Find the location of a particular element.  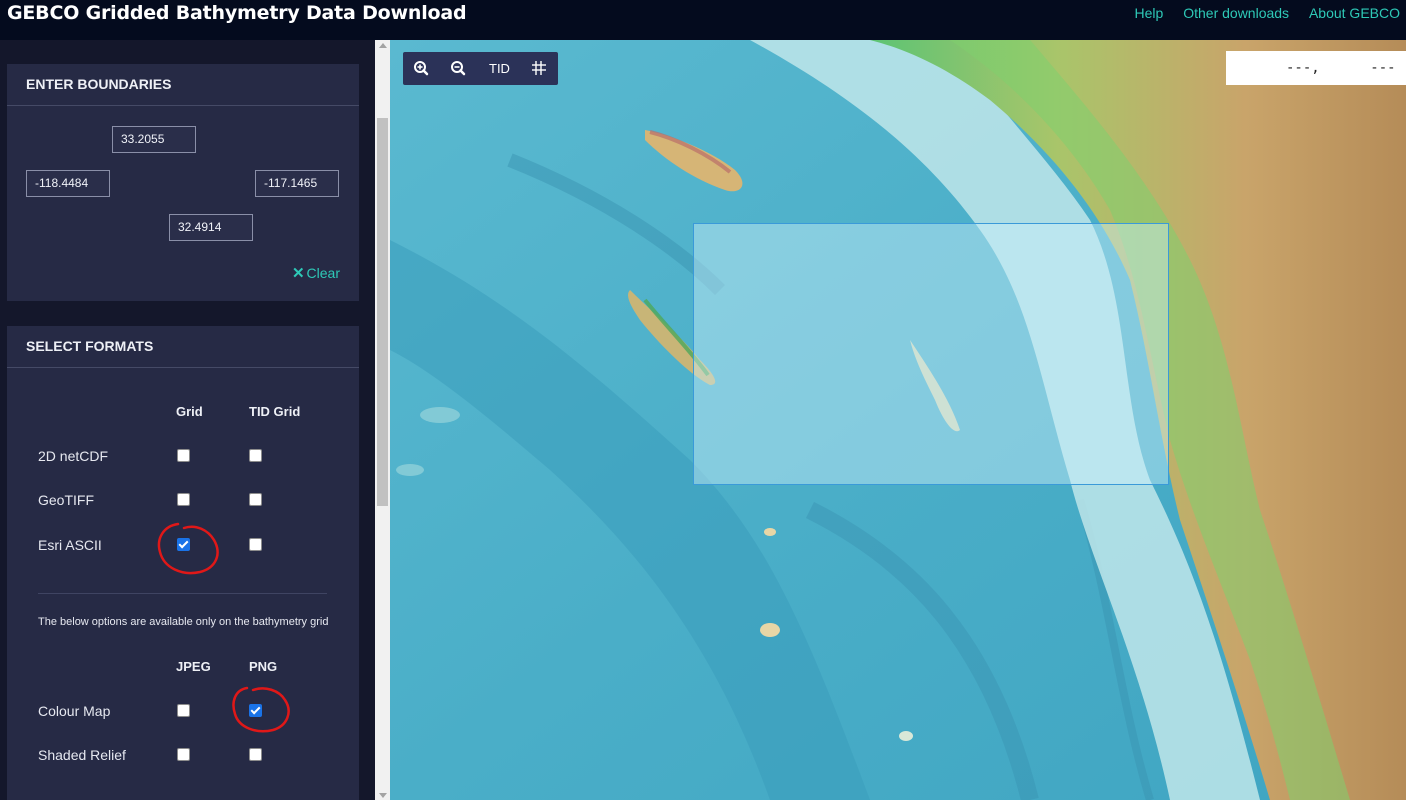

cursor-coordinates-readout: ---, --- is located at coordinates (1316, 68).